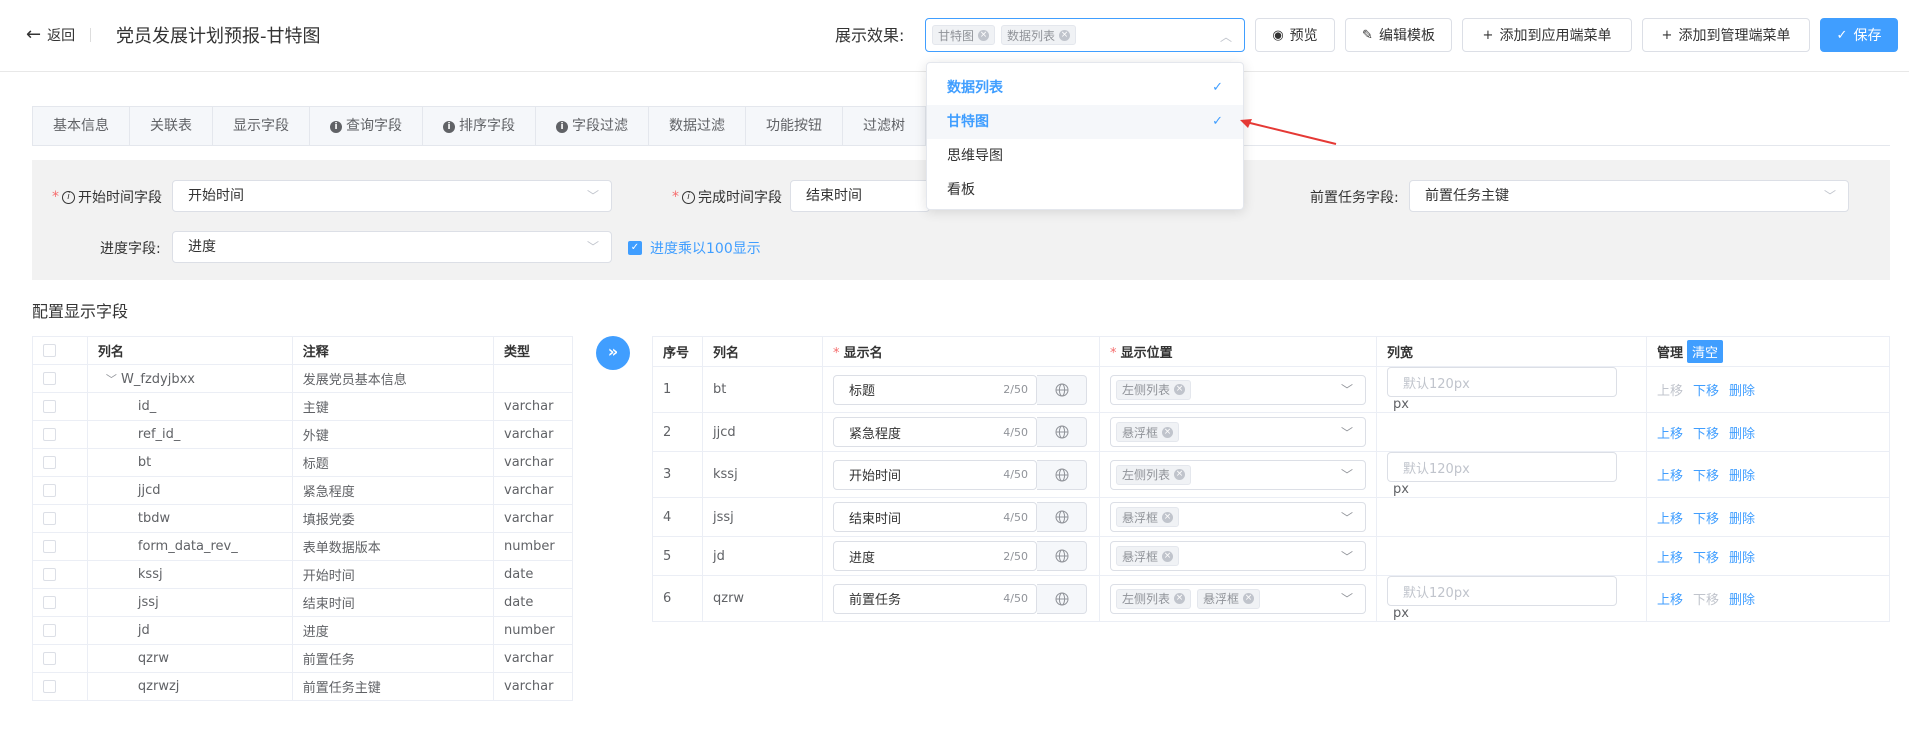 This screenshot has height=736, width=1909. What do you see at coordinates (935, 598) in the screenshot?
I see `display-name-input: 前置任务 4/50` at bounding box center [935, 598].